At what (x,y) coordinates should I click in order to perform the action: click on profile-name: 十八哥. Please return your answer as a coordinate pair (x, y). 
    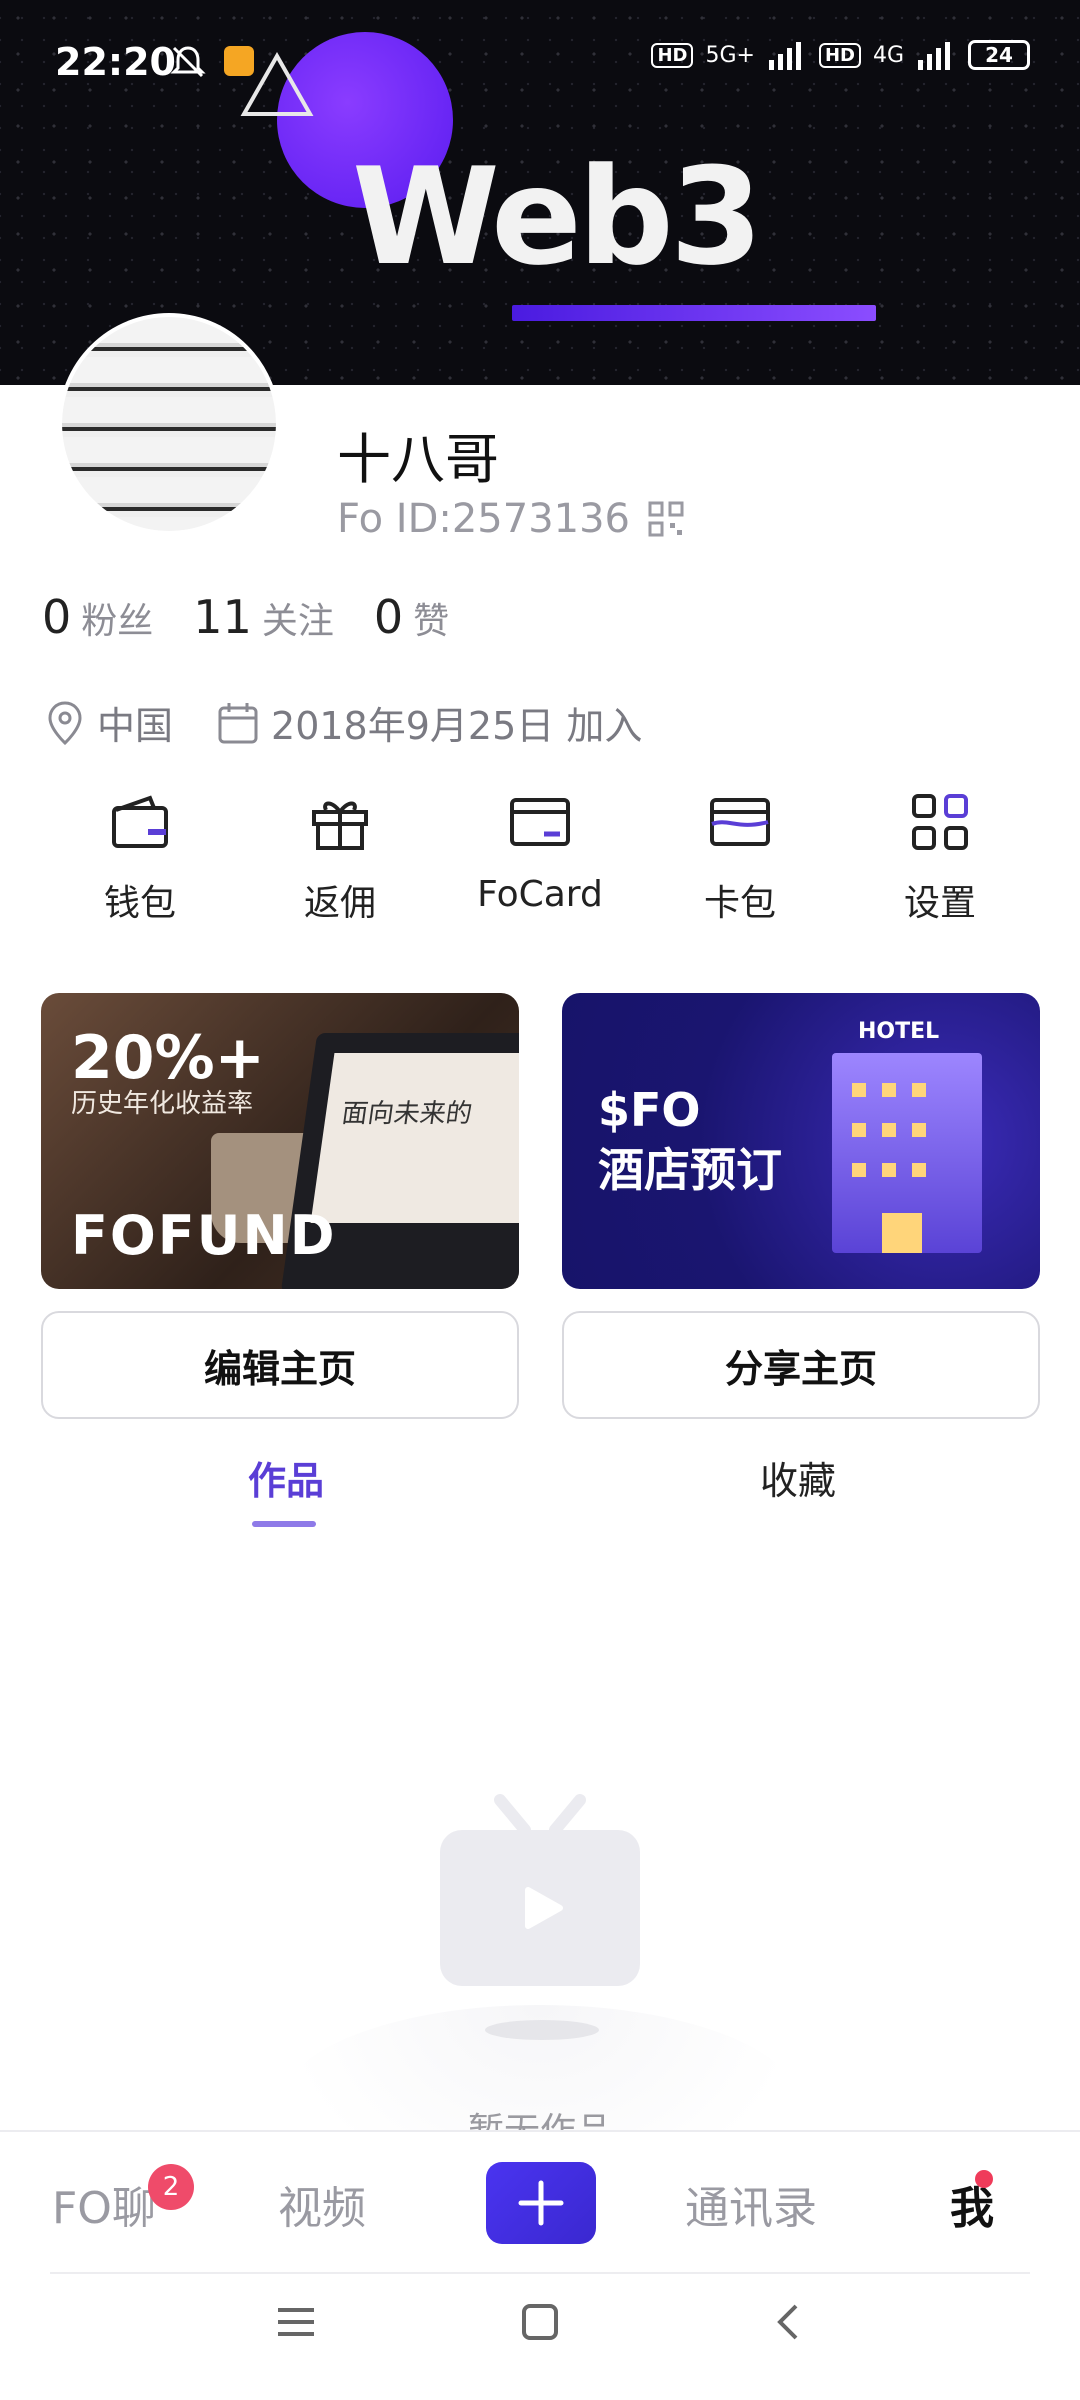
    Looking at the image, I should click on (418, 459).